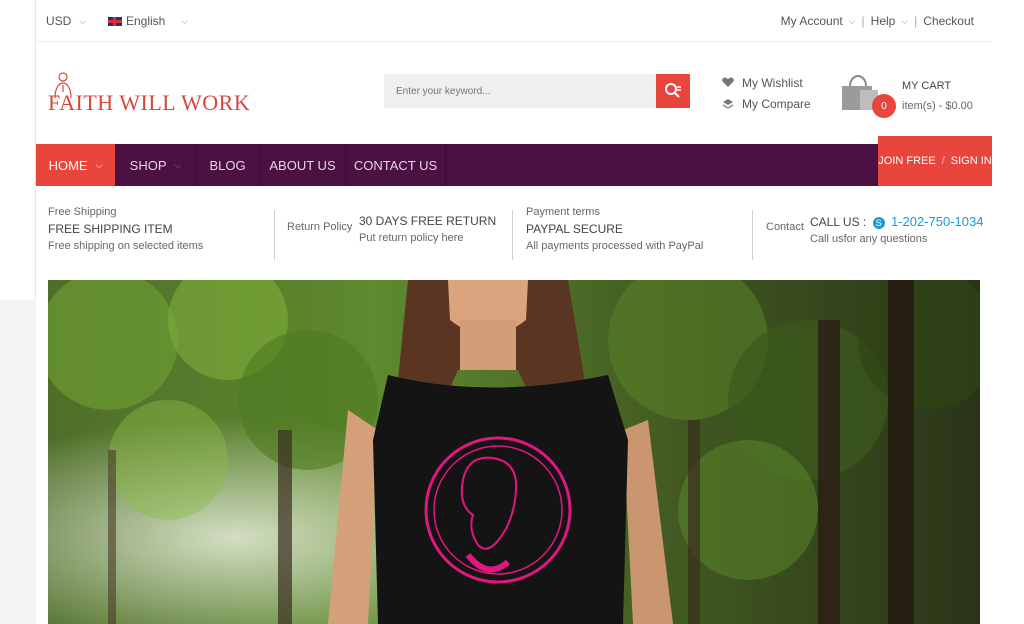 The width and height of the screenshot is (1024, 624). What do you see at coordinates (615, 246) in the screenshot?
I see `feature-desc: All payments processed with PayPal` at bounding box center [615, 246].